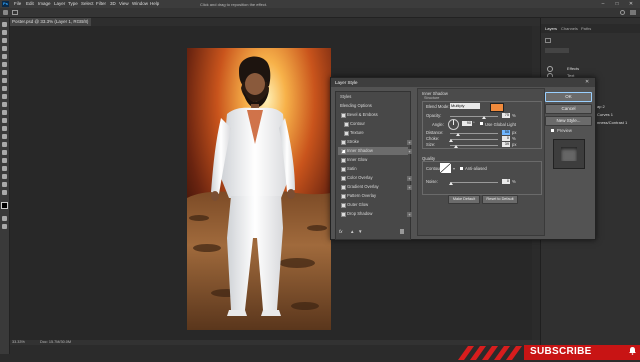 This screenshot has width=640, height=362. Describe the element at coordinates (474, 139) in the screenshot. I see `choke-slider` at that location.